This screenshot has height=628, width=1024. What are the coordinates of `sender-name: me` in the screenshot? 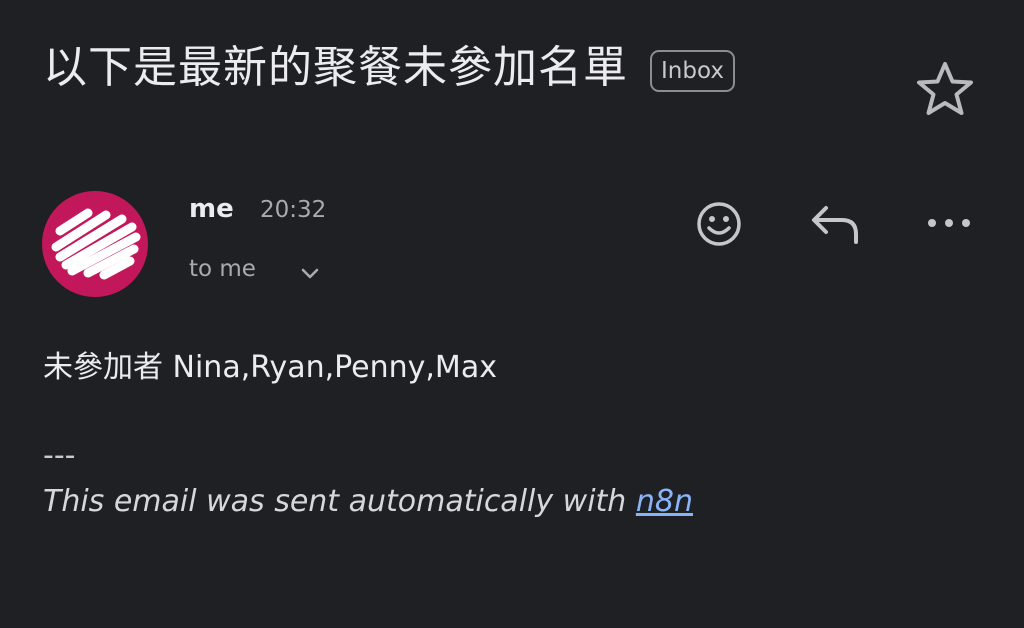 It's located at (211, 209).